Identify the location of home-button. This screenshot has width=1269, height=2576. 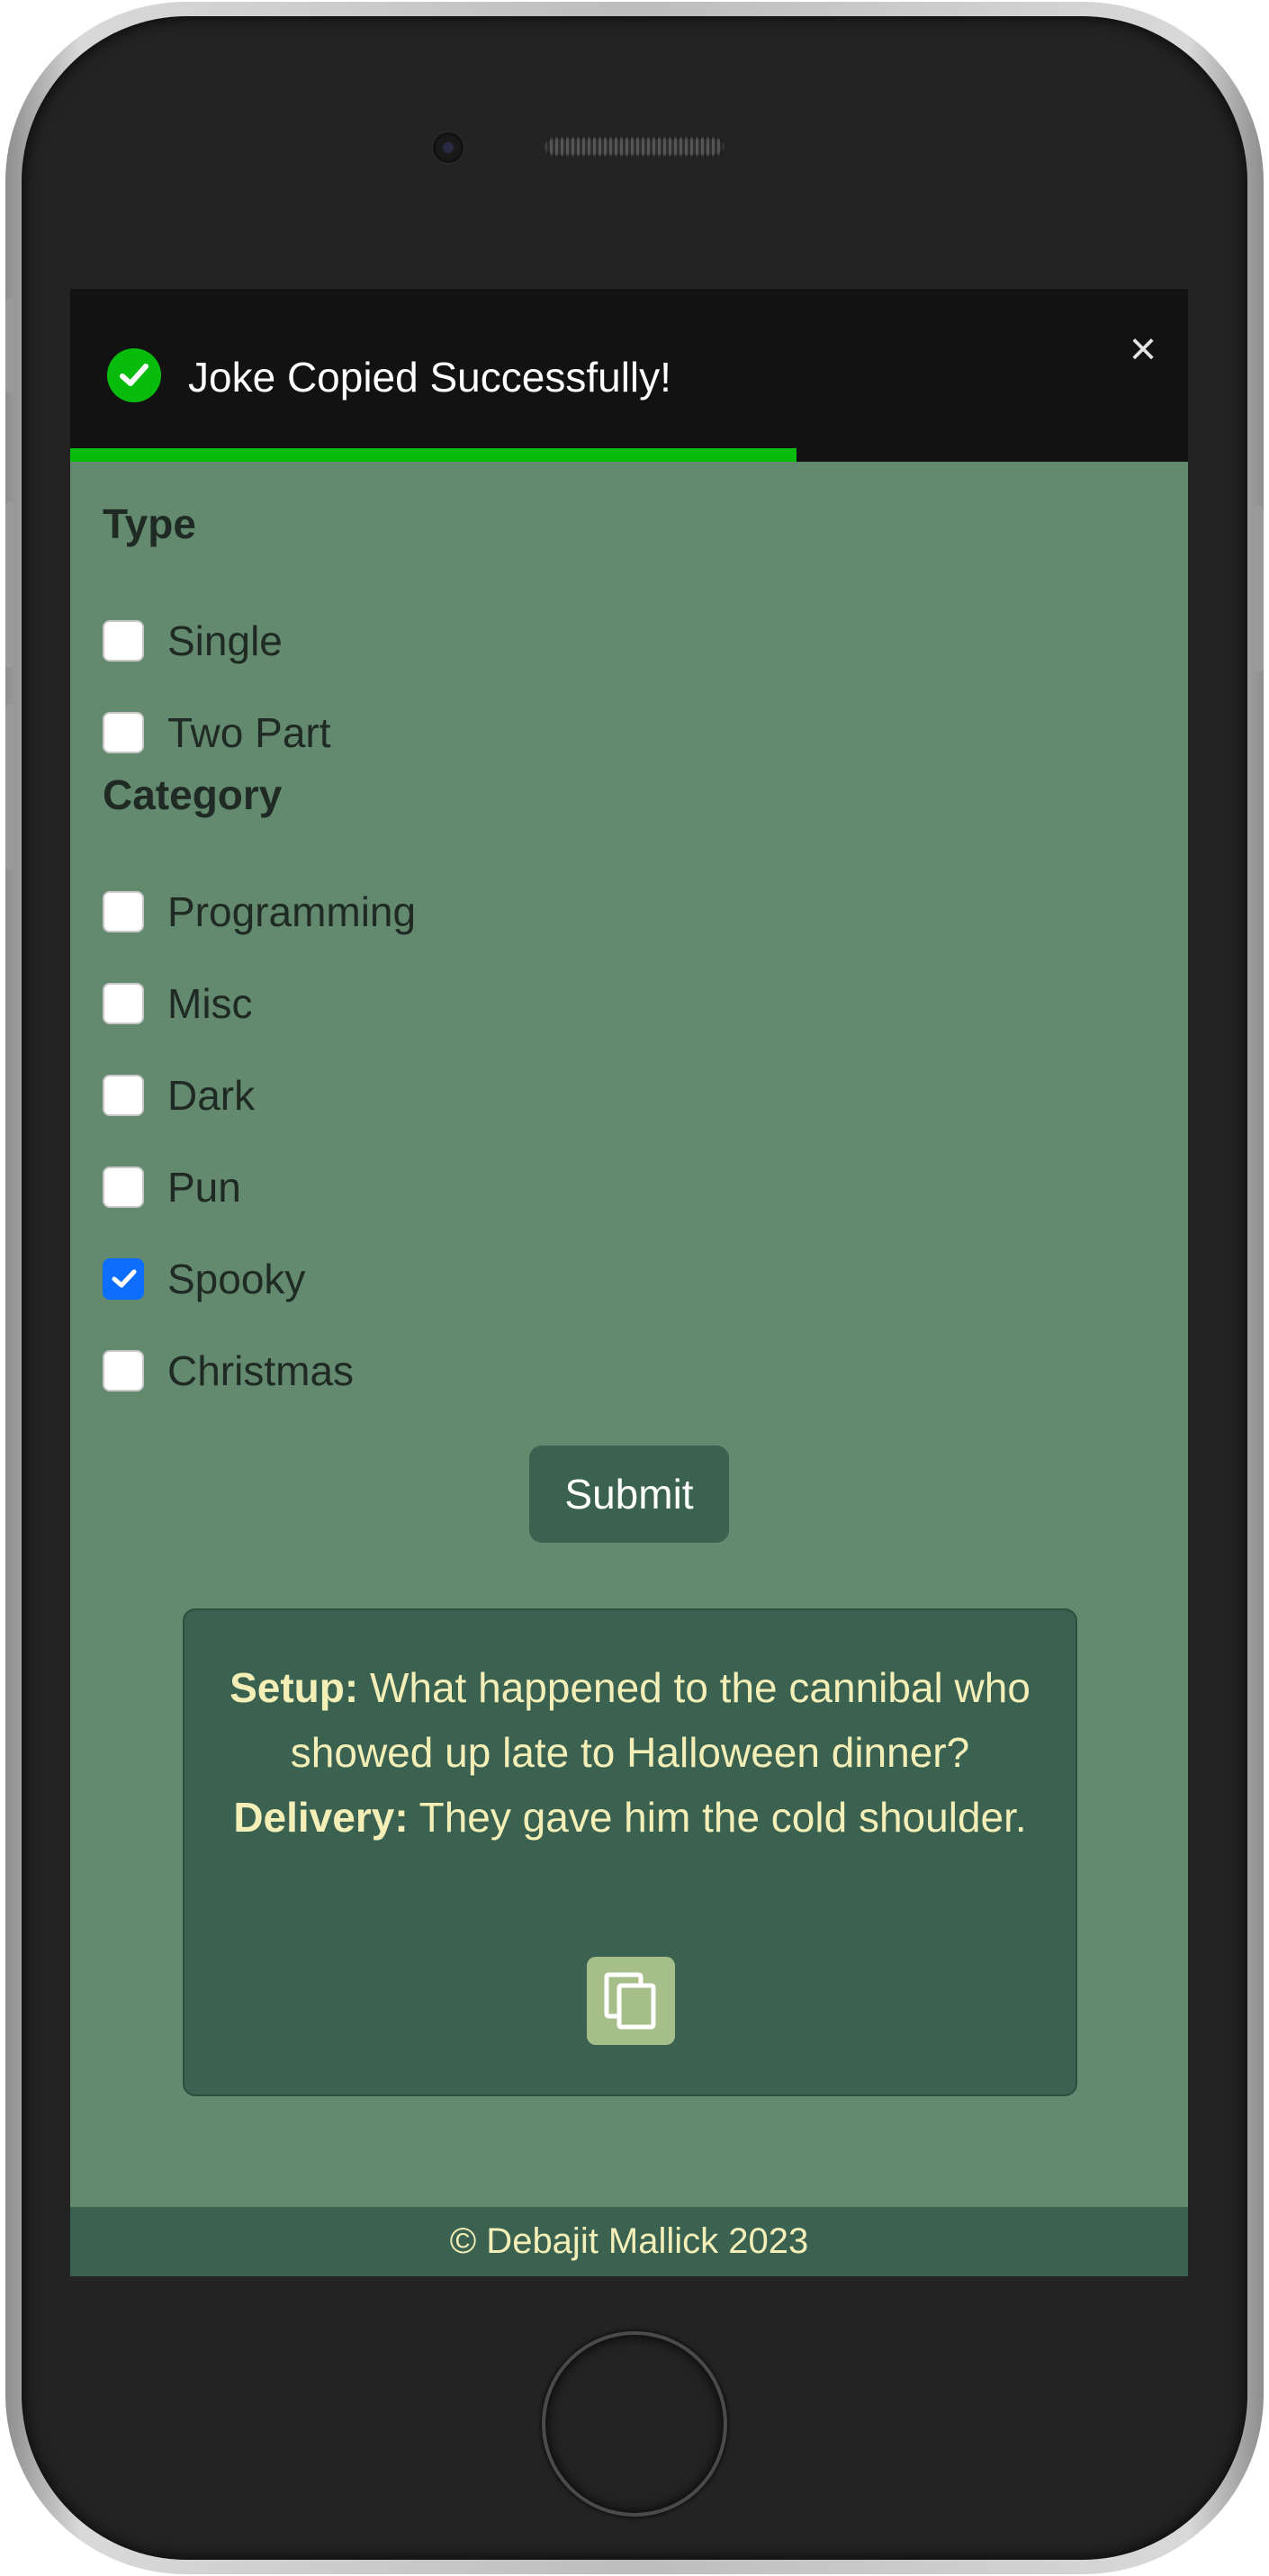
(634, 2424).